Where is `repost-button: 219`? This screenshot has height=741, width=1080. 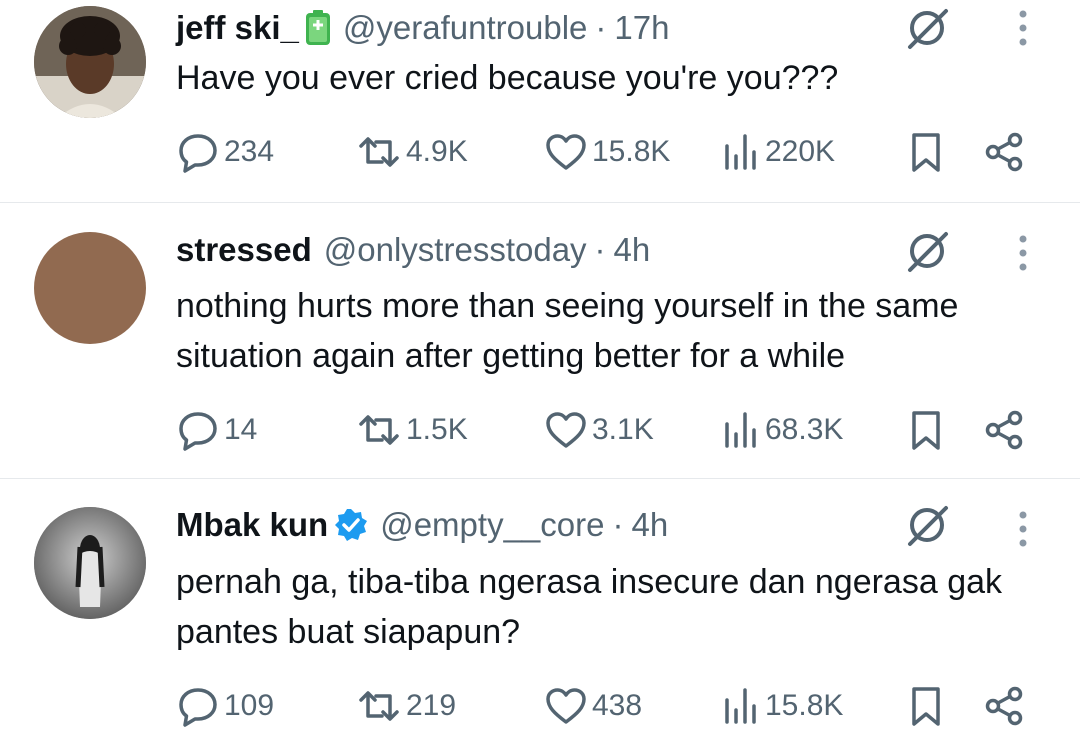 repost-button: 219 is located at coordinates (406, 706).